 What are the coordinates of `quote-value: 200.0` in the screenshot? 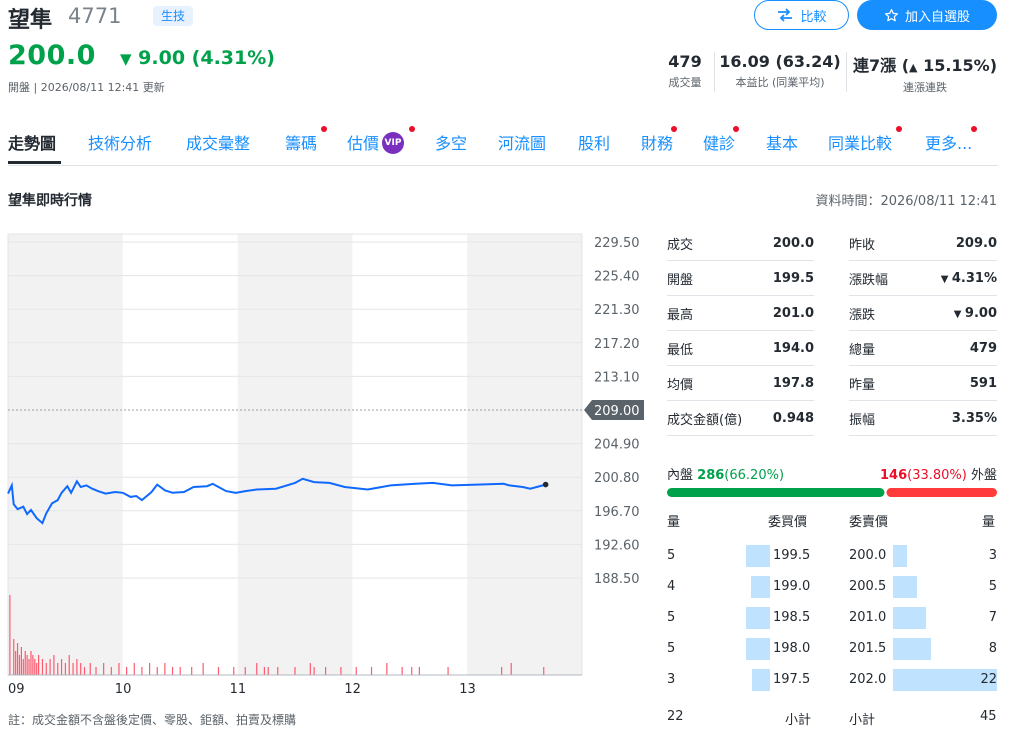 It's located at (793, 243).